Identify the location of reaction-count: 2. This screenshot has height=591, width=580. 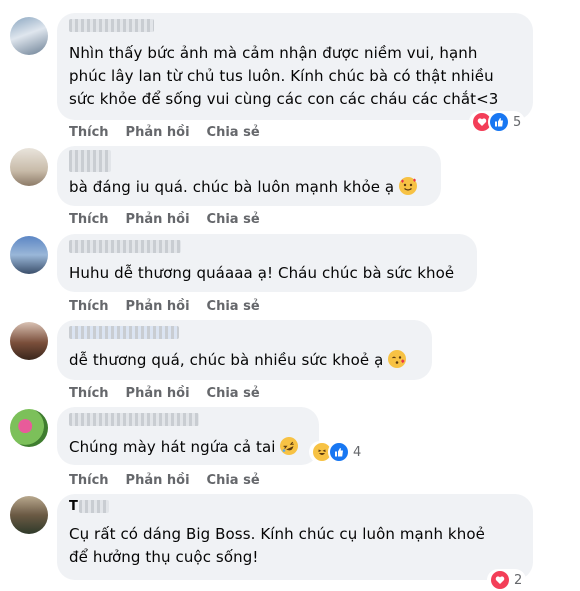
(518, 580).